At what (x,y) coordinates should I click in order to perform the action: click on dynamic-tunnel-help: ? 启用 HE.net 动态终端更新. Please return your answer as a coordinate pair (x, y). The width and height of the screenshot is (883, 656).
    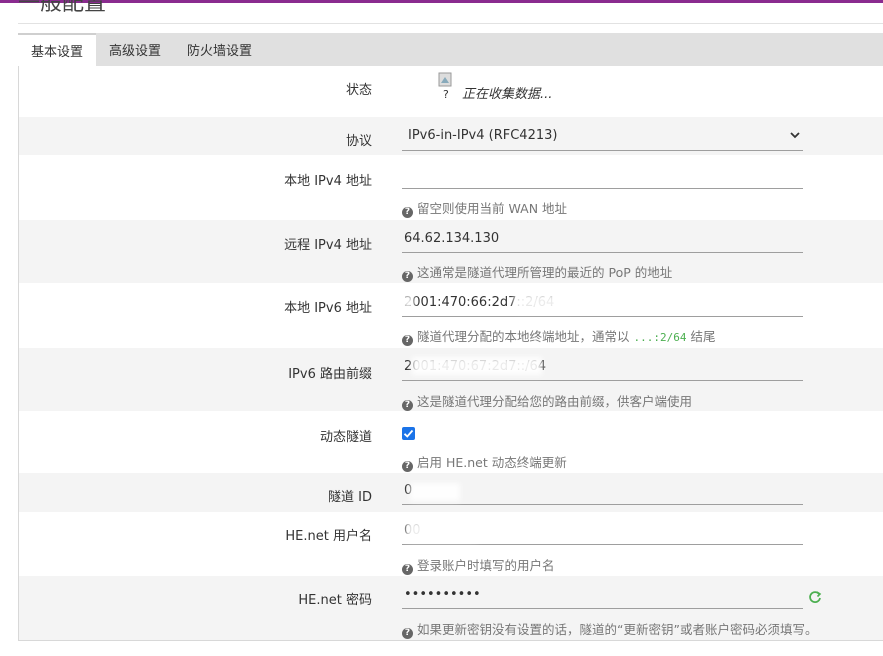
    Looking at the image, I should click on (484, 462).